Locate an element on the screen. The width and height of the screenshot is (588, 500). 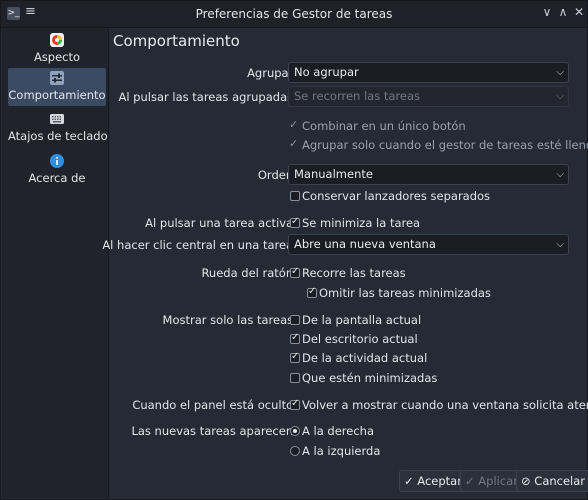
conservar-option: Conservar lanzadores separados is located at coordinates (396, 196).